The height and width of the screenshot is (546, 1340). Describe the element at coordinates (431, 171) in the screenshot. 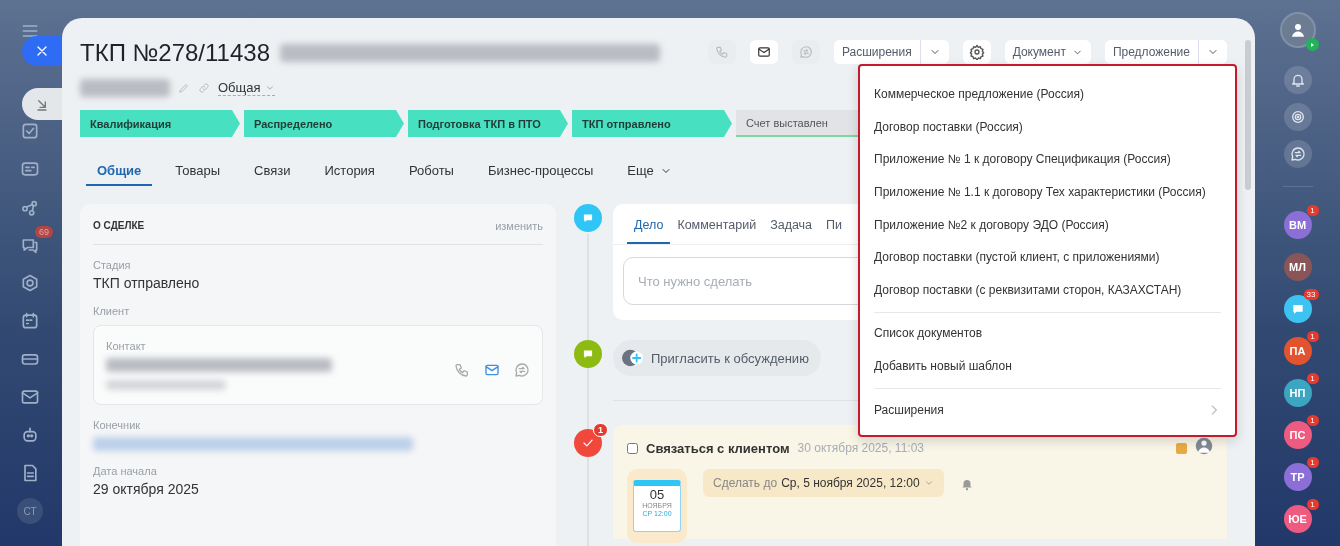

I see `tab: Роботы` at that location.